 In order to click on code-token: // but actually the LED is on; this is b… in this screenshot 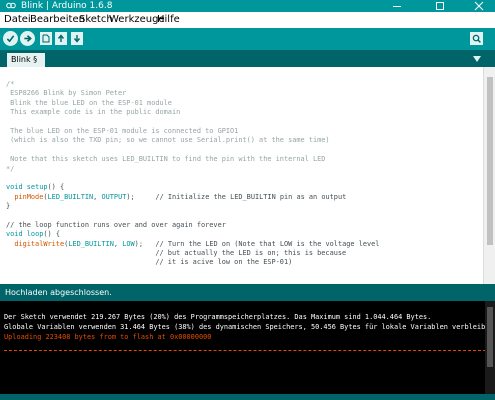, I will do `click(176, 253)`.